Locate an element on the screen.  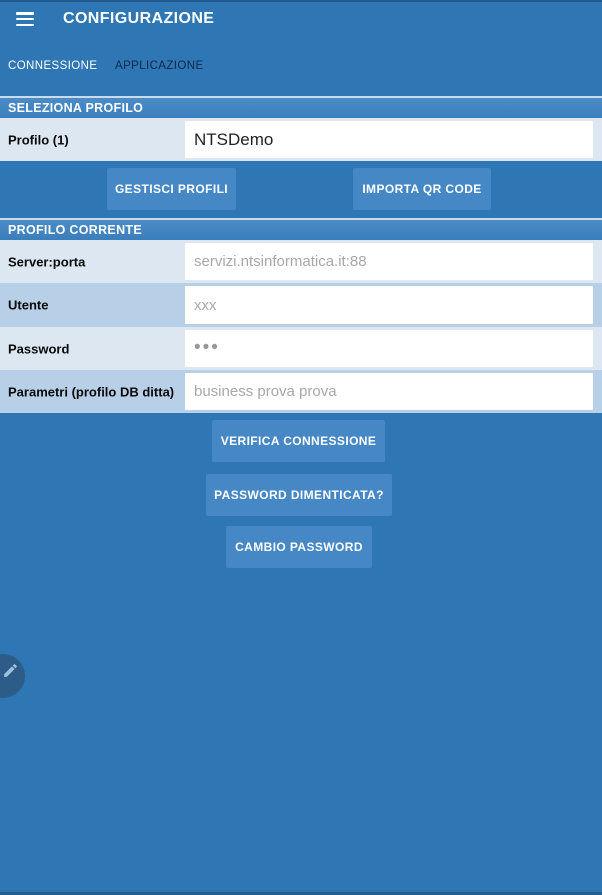
utente-row: Utente is located at coordinates (301, 305).